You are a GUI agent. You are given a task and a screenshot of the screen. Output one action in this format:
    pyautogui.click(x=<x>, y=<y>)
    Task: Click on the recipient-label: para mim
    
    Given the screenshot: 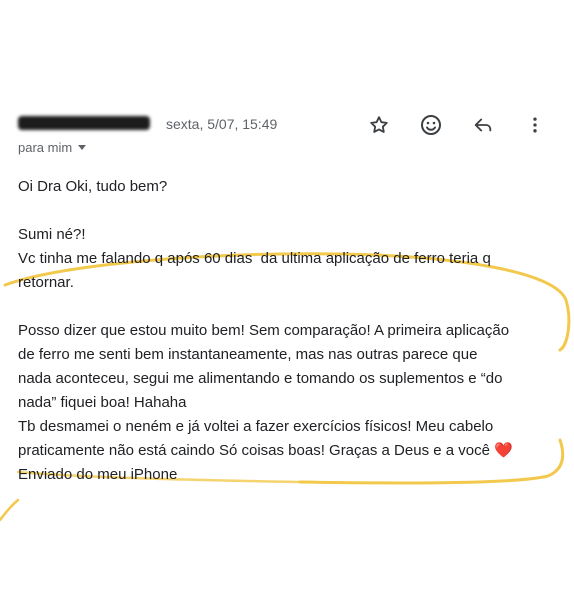 What is the action you would take?
    pyautogui.click(x=45, y=147)
    